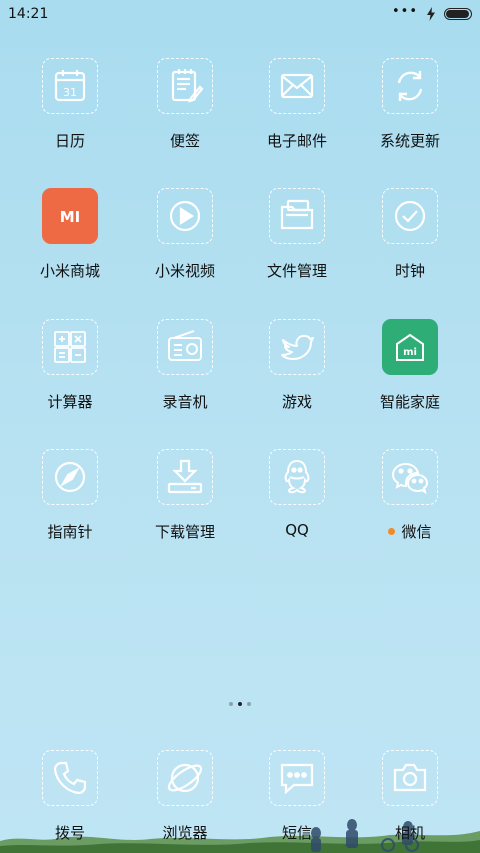 Image resolution: width=480 pixels, height=853 pixels. I want to click on app-calendar: 31 日历, so click(70, 118).